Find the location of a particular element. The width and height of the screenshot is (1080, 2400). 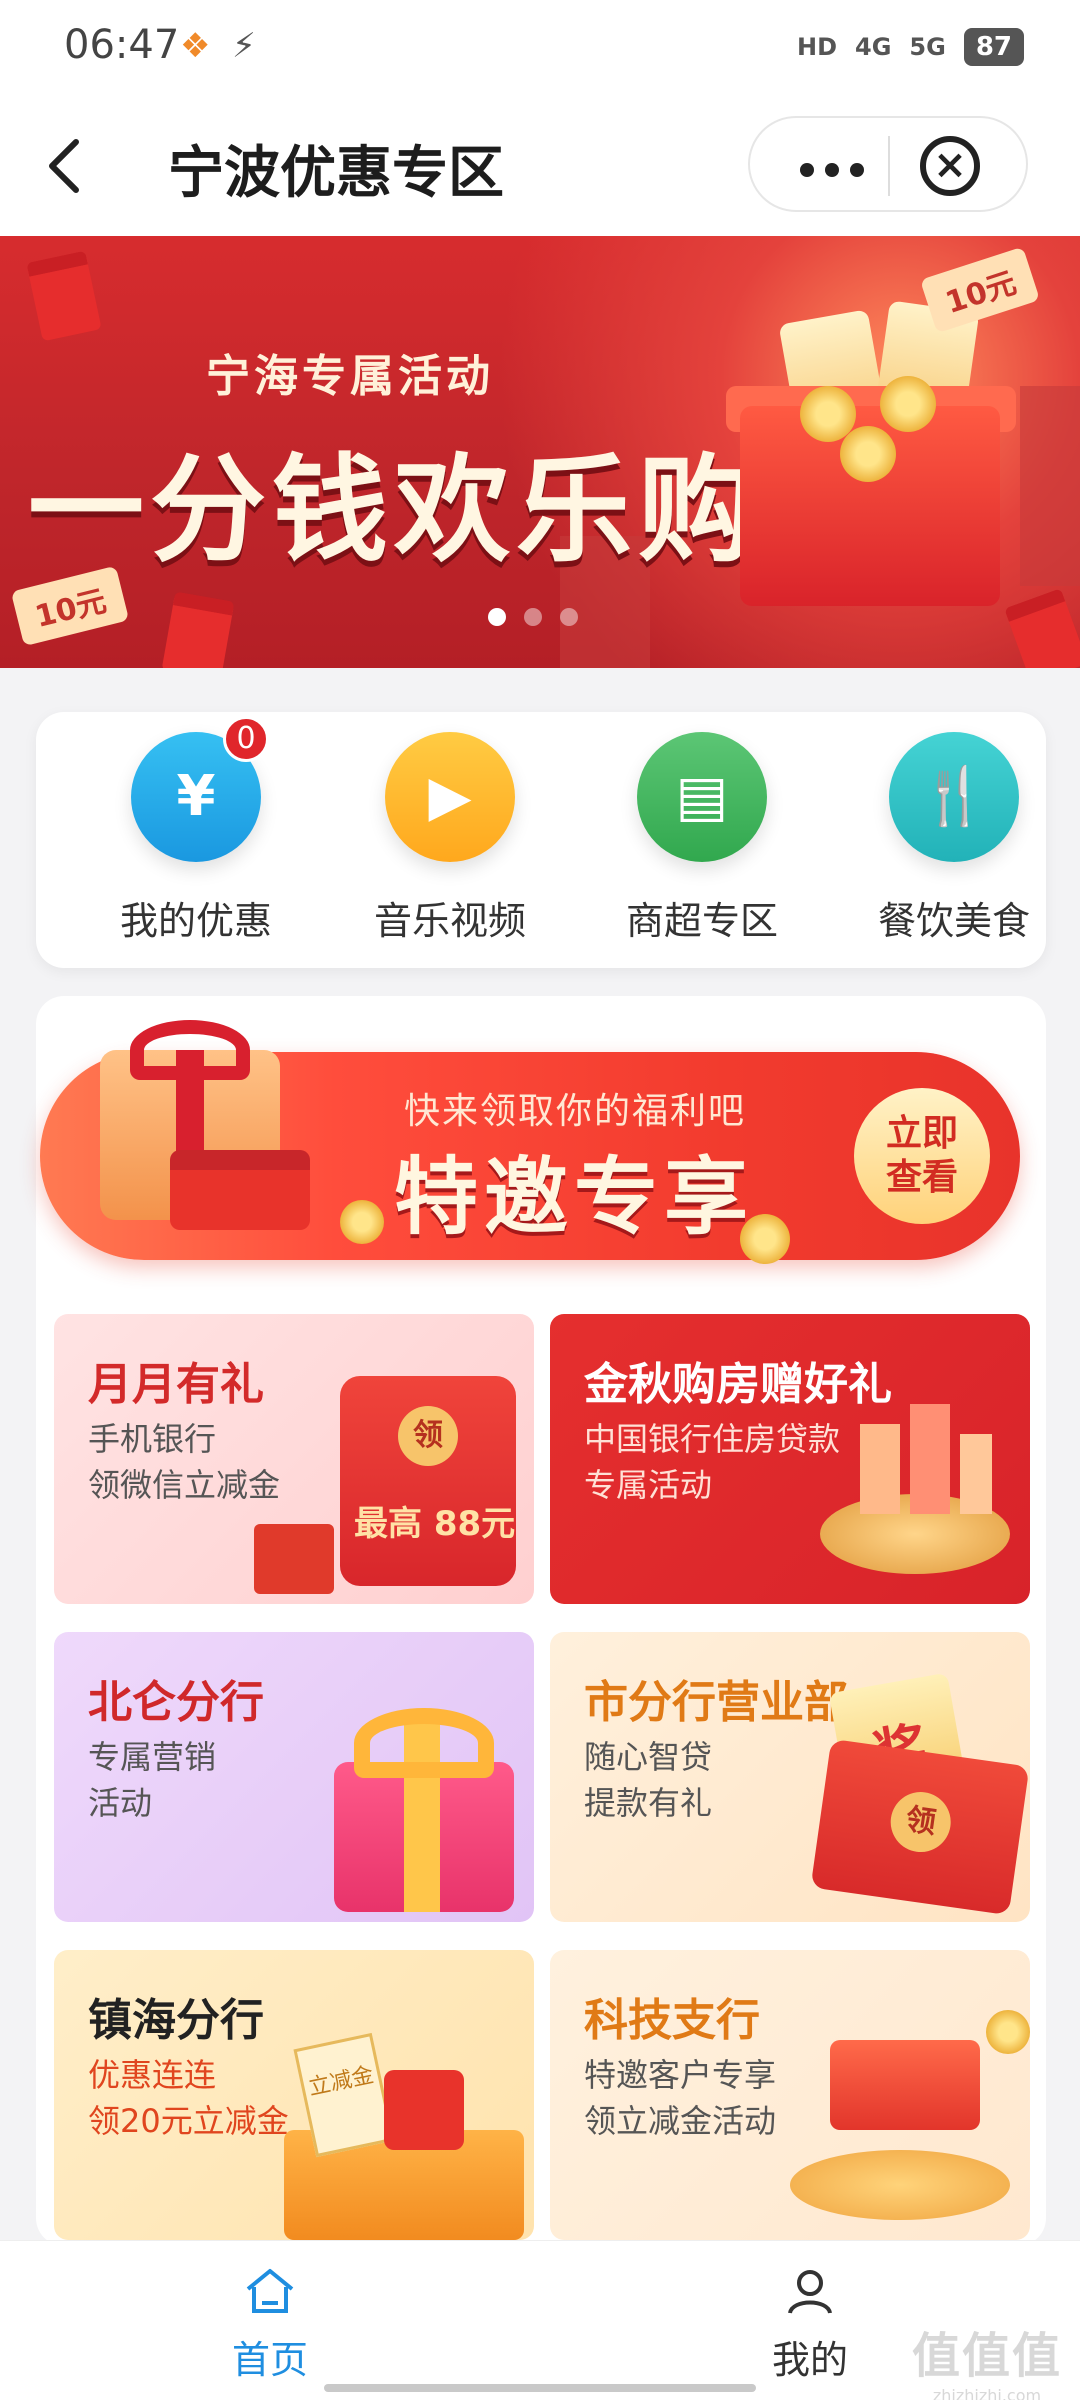

tile-subtitle: 中国银行住房贷款 is located at coordinates (712, 1439).